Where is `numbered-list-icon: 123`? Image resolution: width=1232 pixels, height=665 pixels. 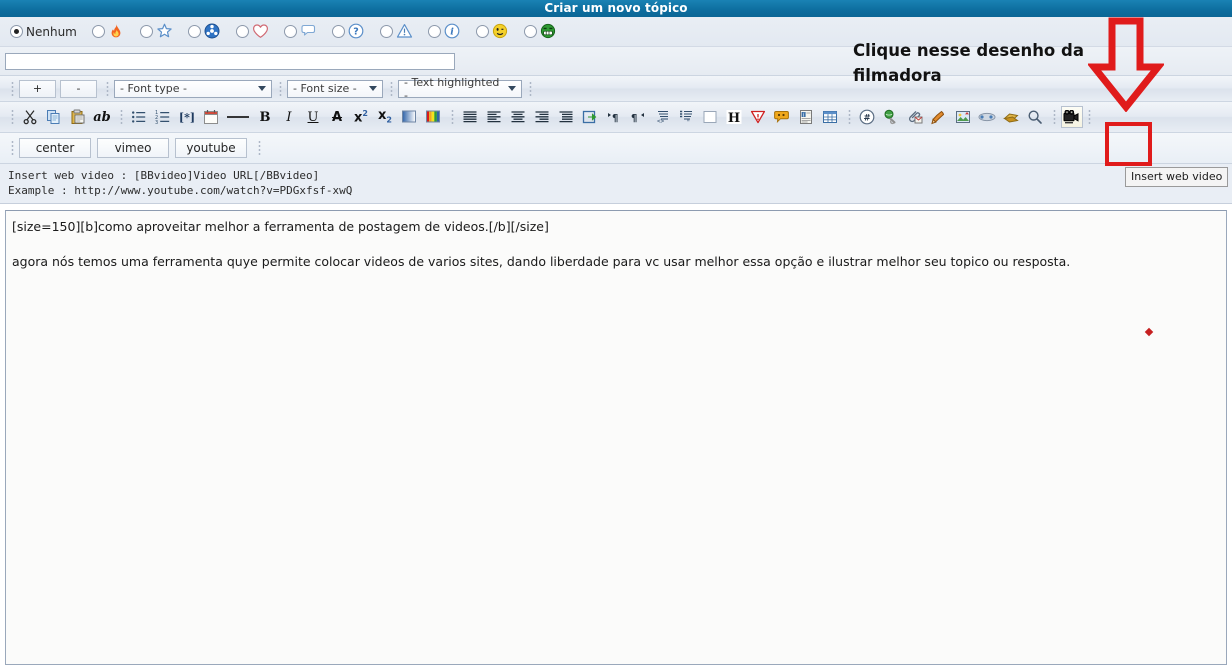
numbered-list-icon: 123 is located at coordinates (163, 117).